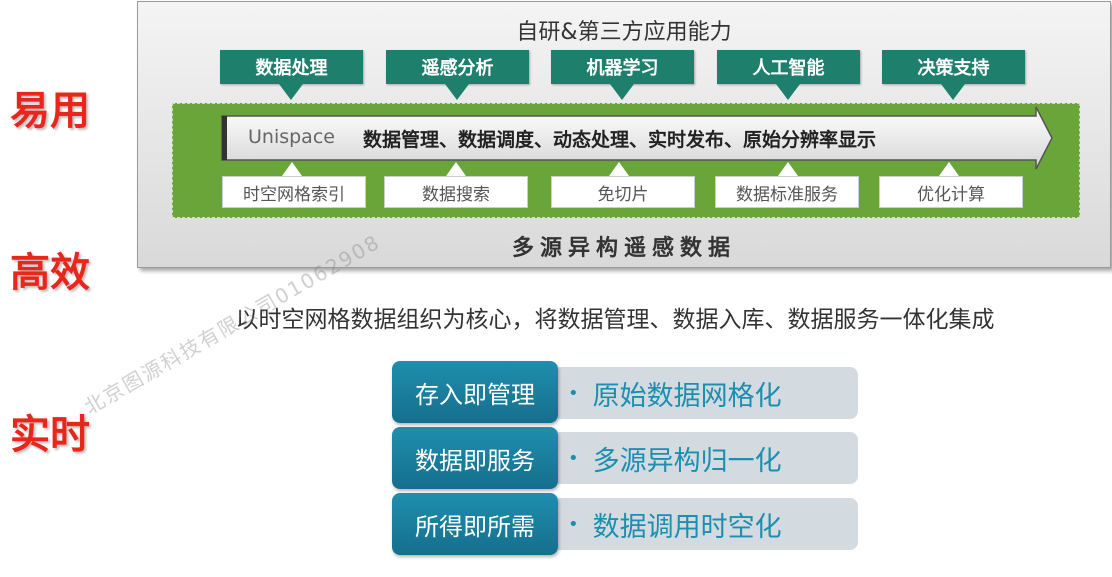 This screenshot has width=1112, height=577. What do you see at coordinates (475, 458) in the screenshot?
I see `row-head: 数据即服务` at bounding box center [475, 458].